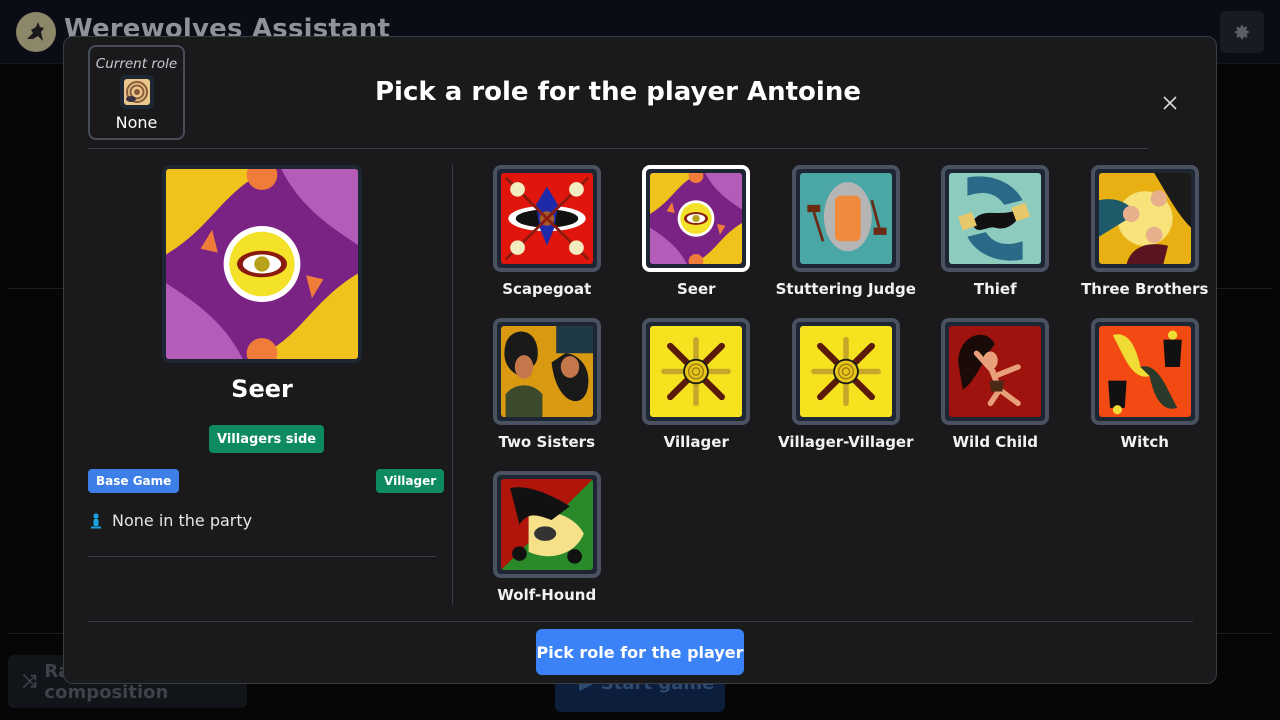 This screenshot has width=1280, height=720. I want to click on party-count: None in the party, so click(171, 520).